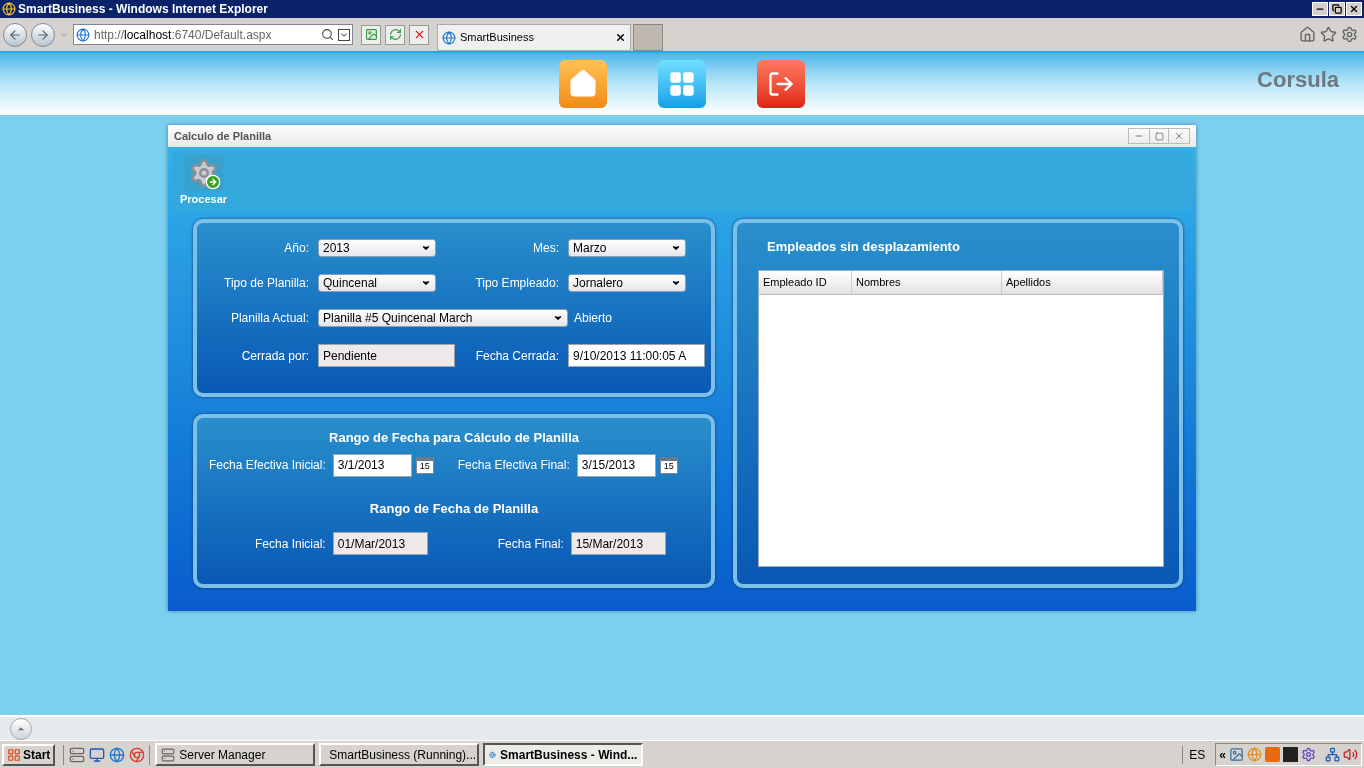 This screenshot has height=768, width=1364. What do you see at coordinates (443, 318) in the screenshot?
I see `dropdown: Planilla #5 Quincenal March` at bounding box center [443, 318].